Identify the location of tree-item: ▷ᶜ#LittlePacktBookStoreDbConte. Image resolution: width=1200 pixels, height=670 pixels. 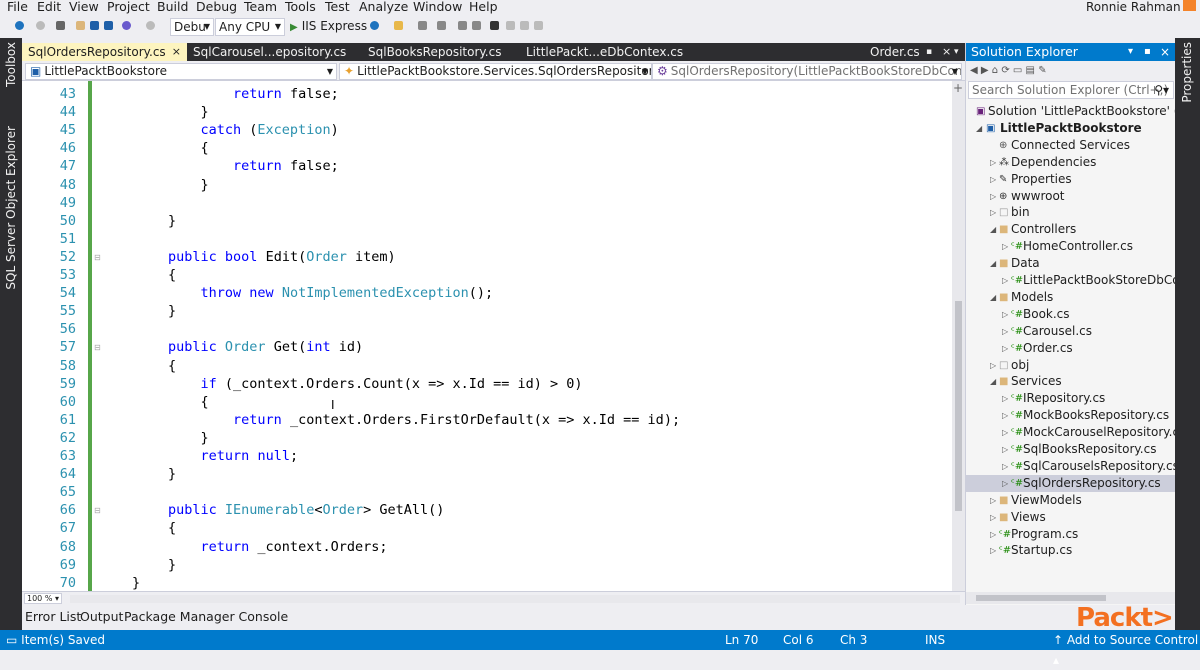
(1071, 280).